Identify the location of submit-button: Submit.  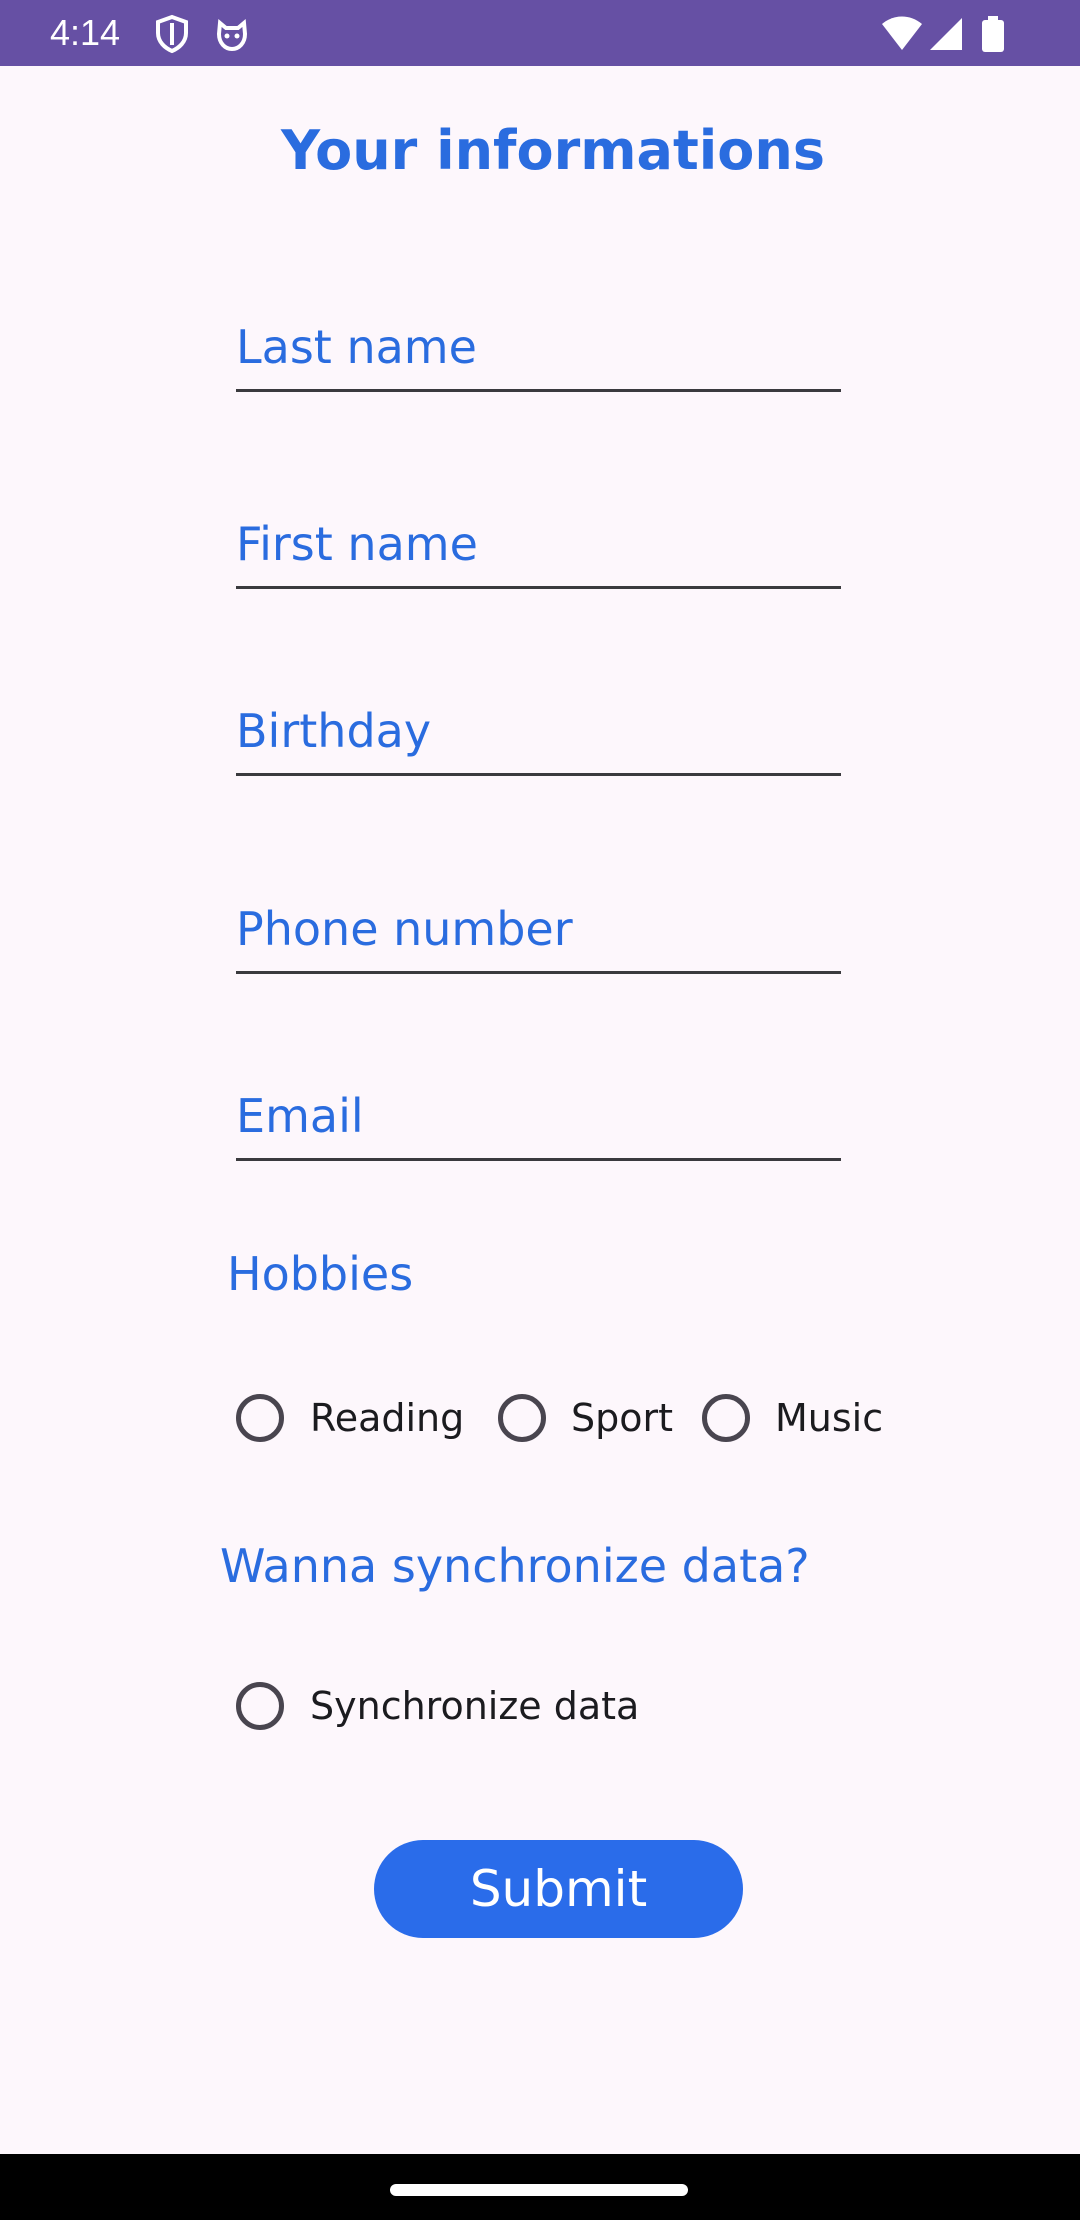
(558, 1889).